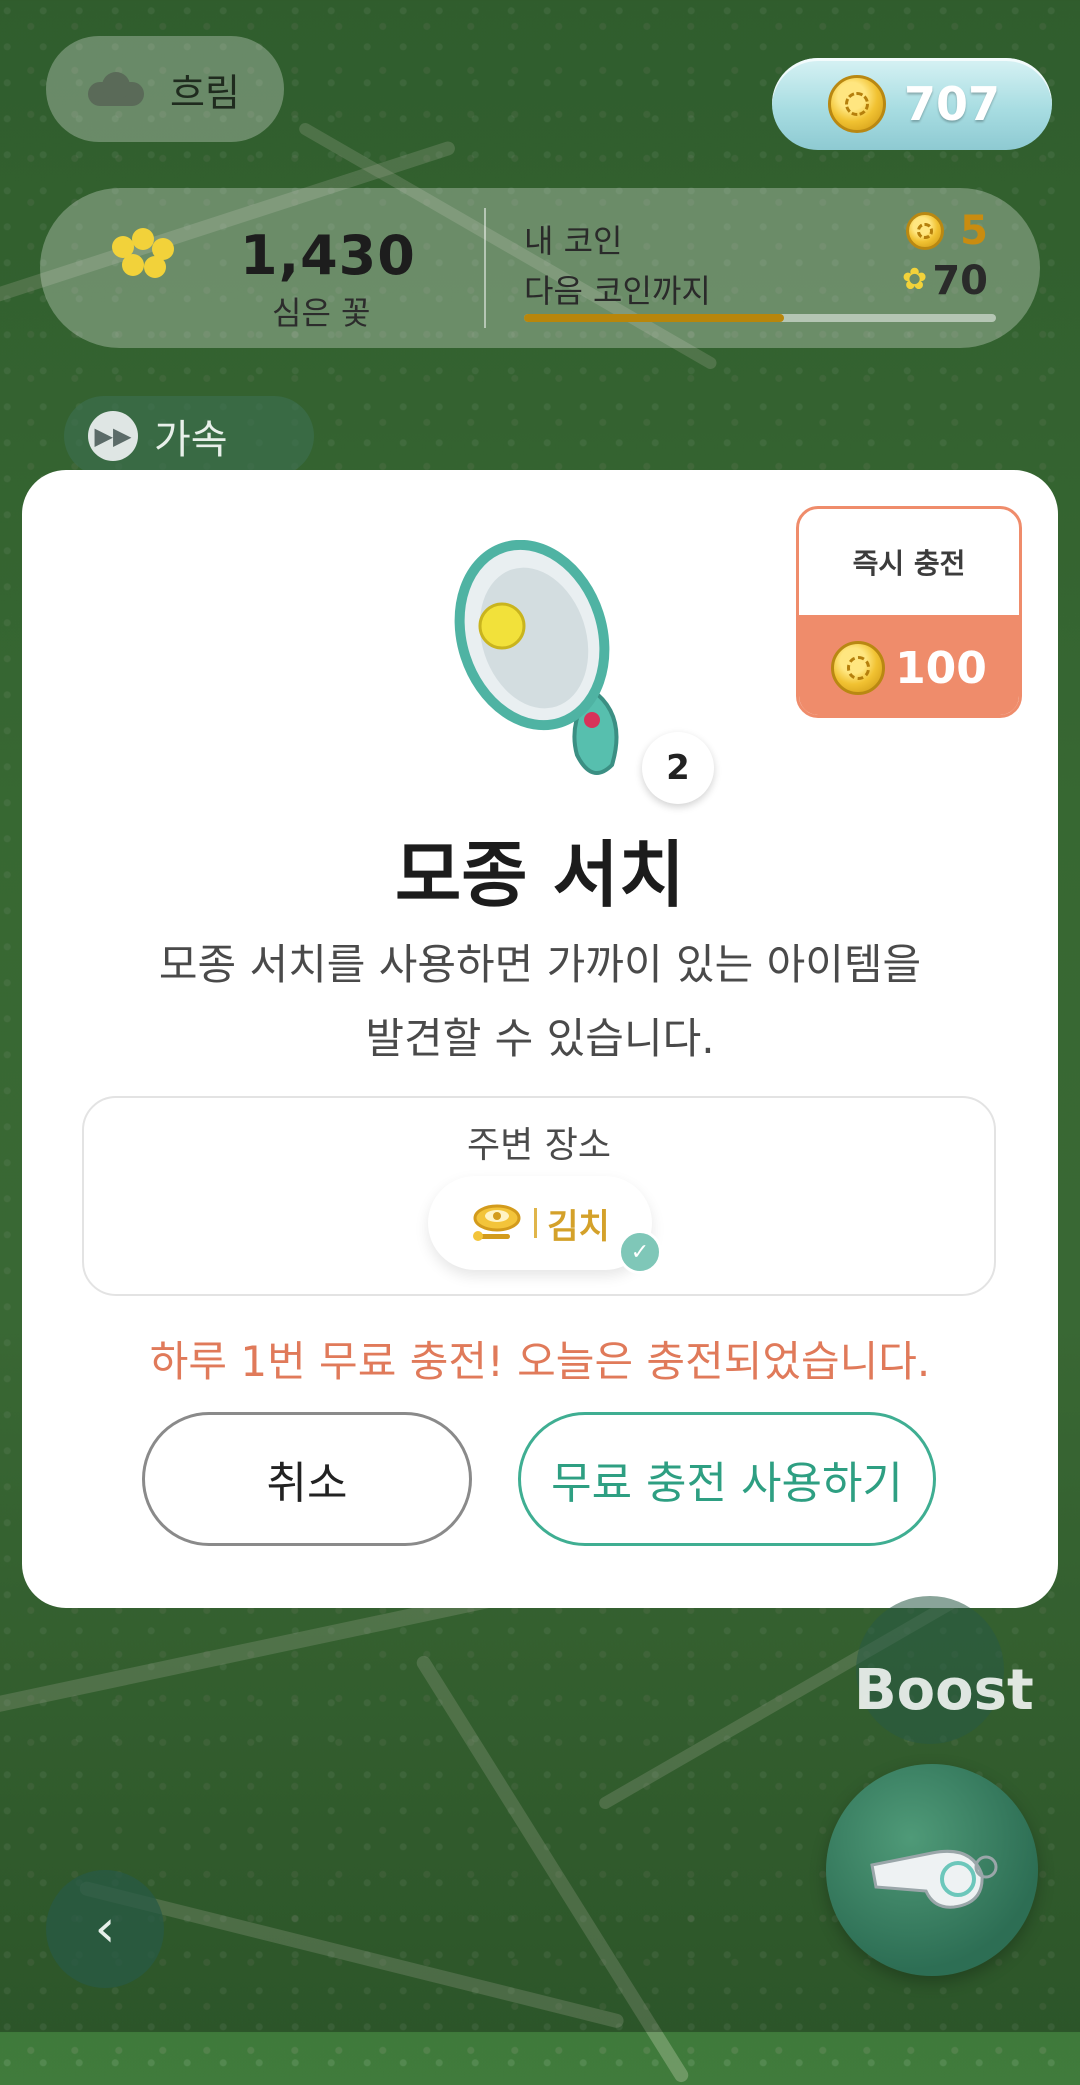 This screenshot has height=2085, width=1080. What do you see at coordinates (540, 964) in the screenshot?
I see `description-line-1: 모종 서치를 사용하면 가까이 있는 아이템을` at bounding box center [540, 964].